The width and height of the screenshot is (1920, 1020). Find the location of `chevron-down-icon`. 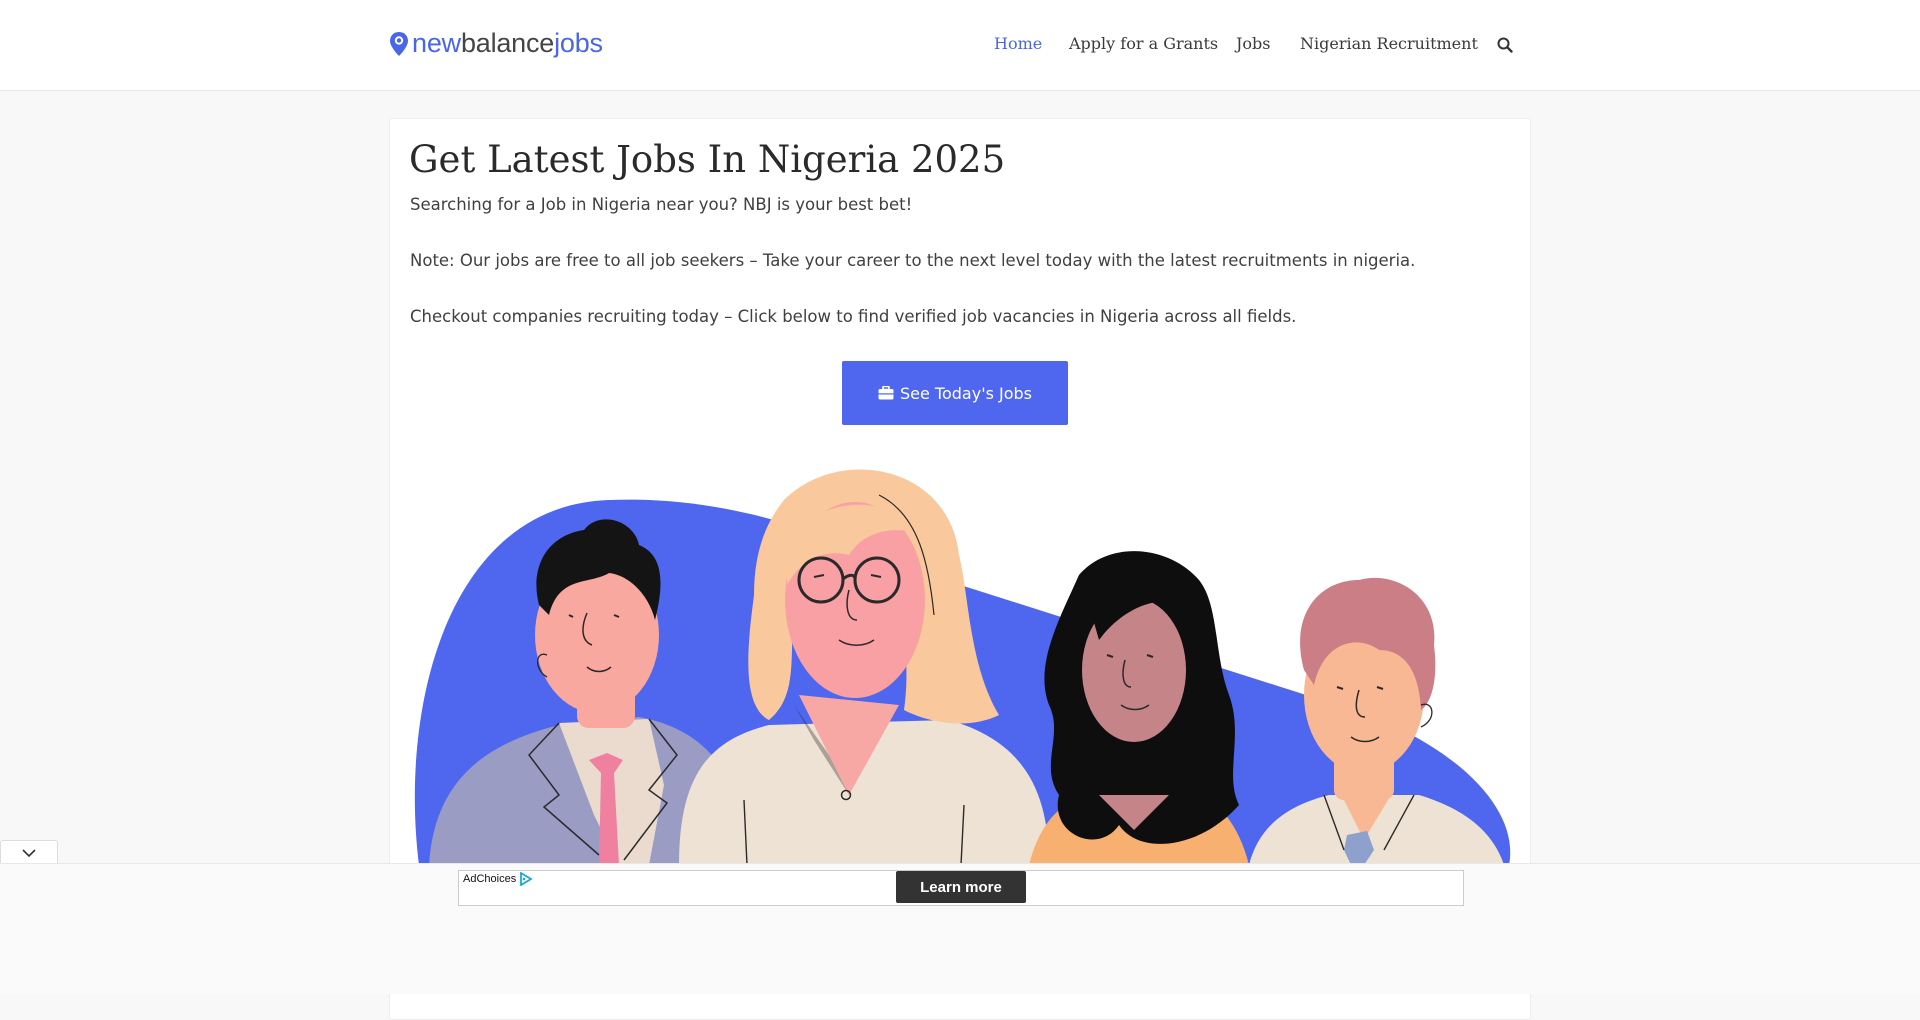

chevron-down-icon is located at coordinates (29, 852).